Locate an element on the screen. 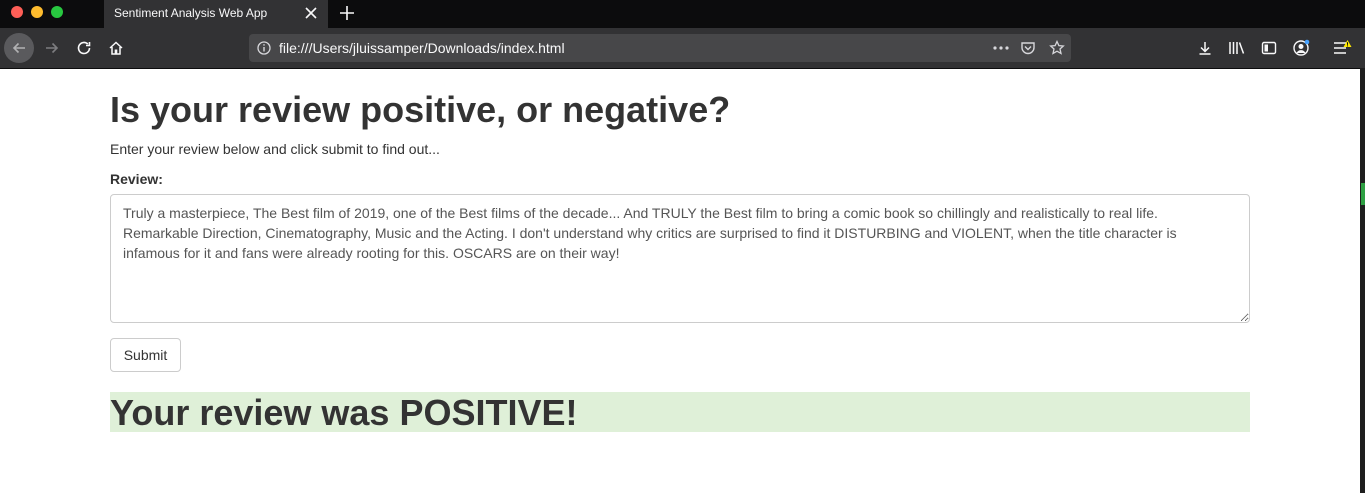 This screenshot has width=1365, height=493. tab-sentiment-analysis: Sentiment Analysis Web App is located at coordinates (216, 14).